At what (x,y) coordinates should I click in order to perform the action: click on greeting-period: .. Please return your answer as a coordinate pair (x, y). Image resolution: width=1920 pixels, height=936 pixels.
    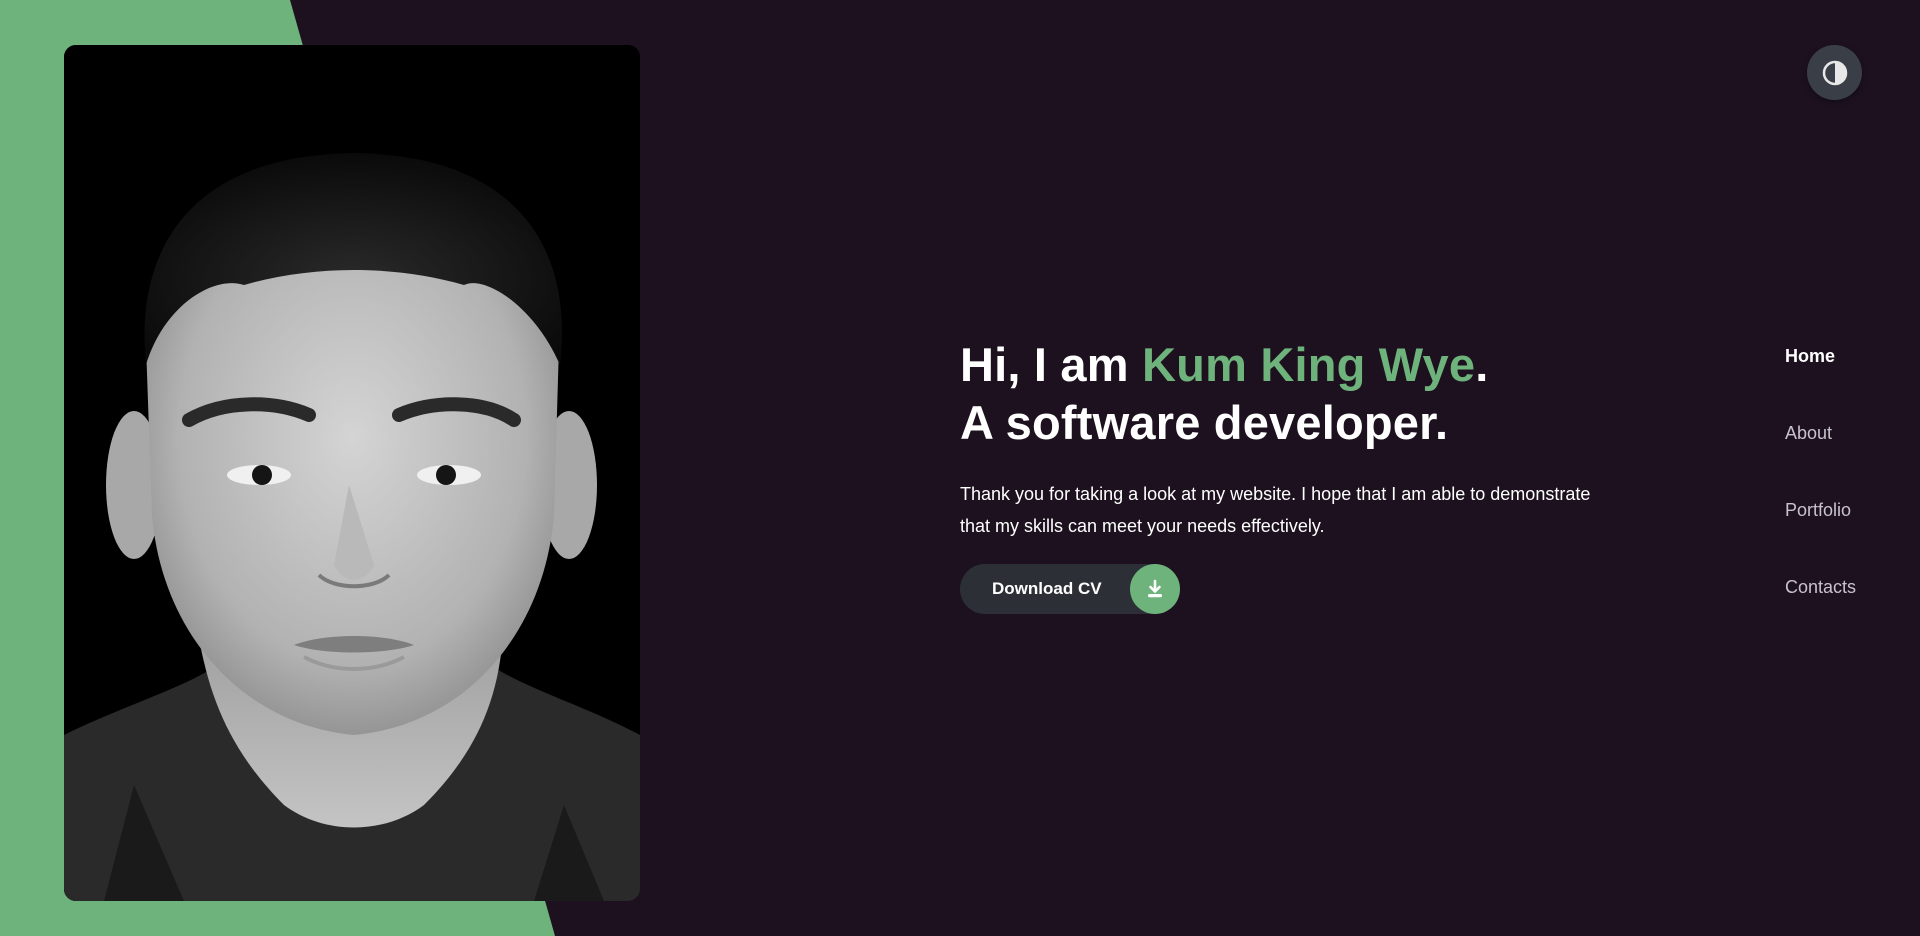
    Looking at the image, I should click on (1482, 364).